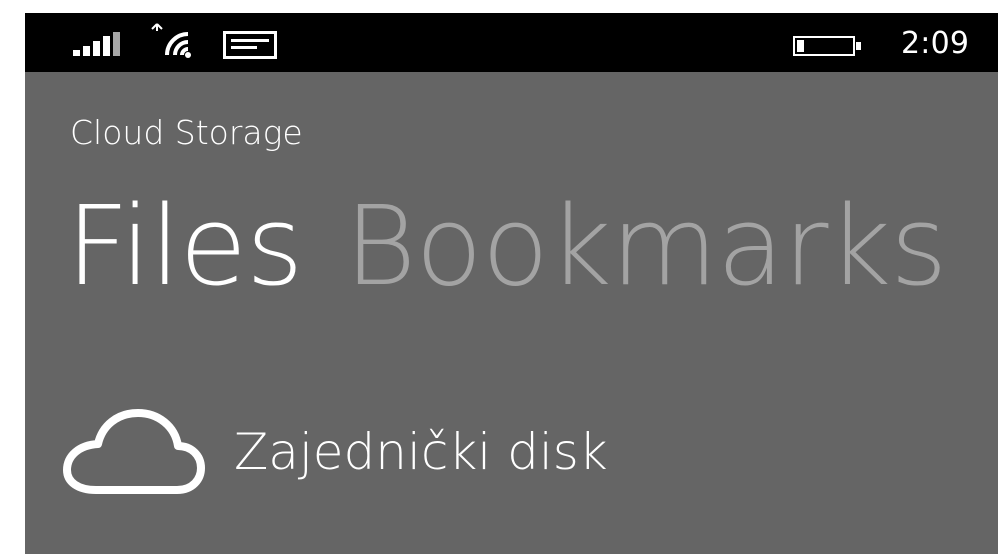 The width and height of the screenshot is (998, 554). What do you see at coordinates (134, 451) in the screenshot?
I see `cloud-icon` at bounding box center [134, 451].